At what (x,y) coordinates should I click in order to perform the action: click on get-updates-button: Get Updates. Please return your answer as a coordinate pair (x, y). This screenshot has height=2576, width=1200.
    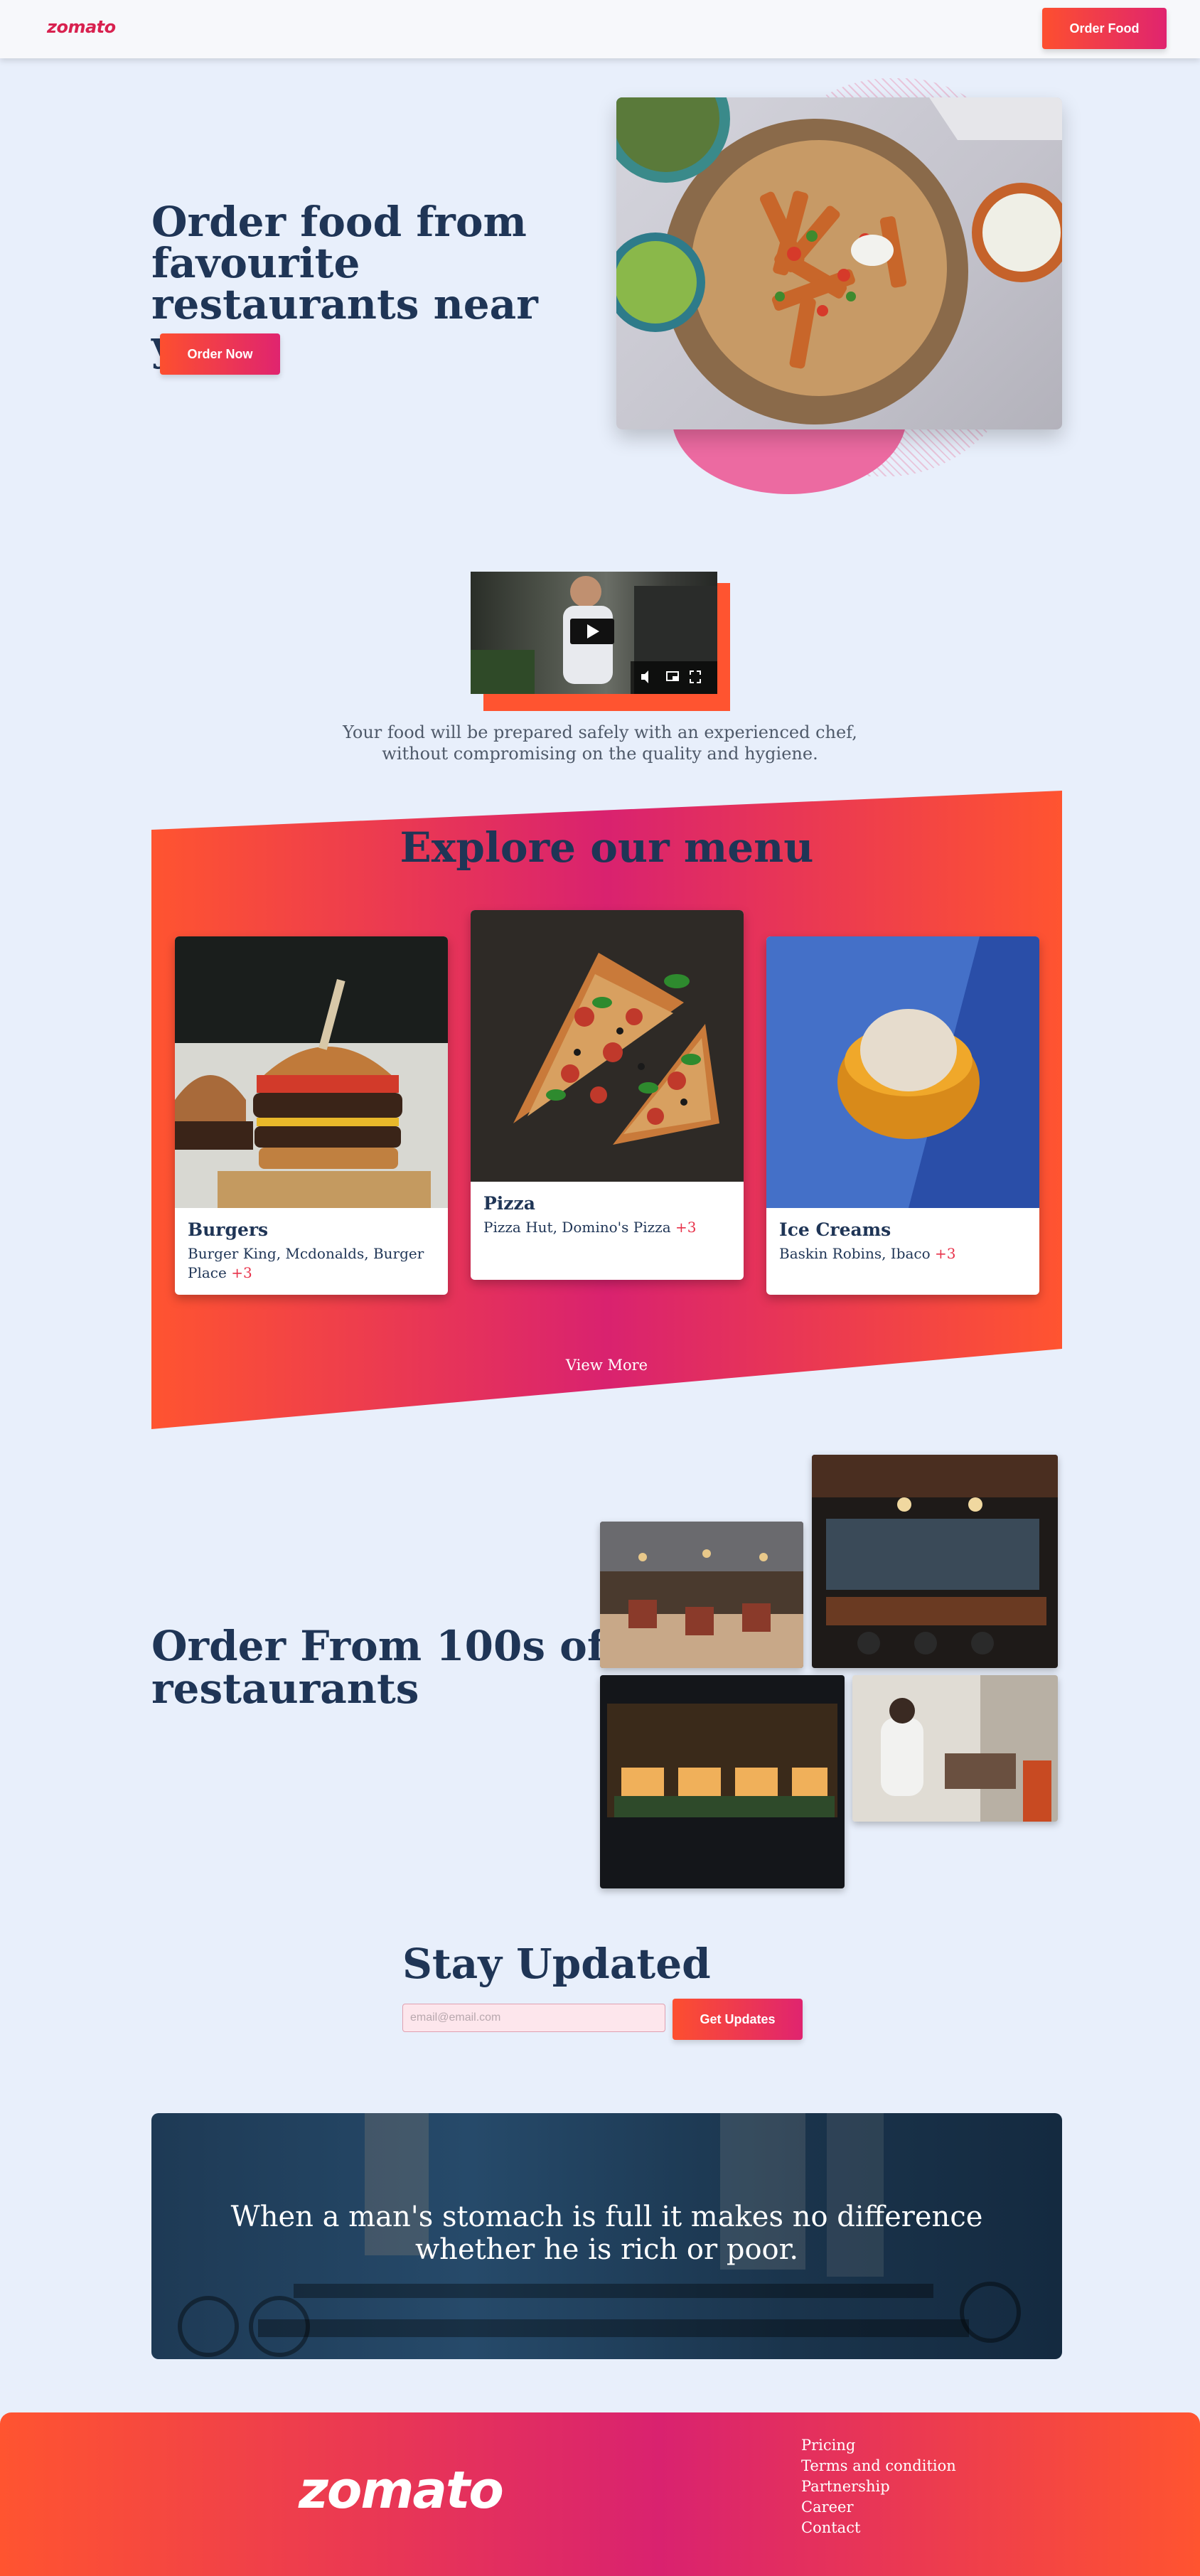
    Looking at the image, I should click on (738, 2020).